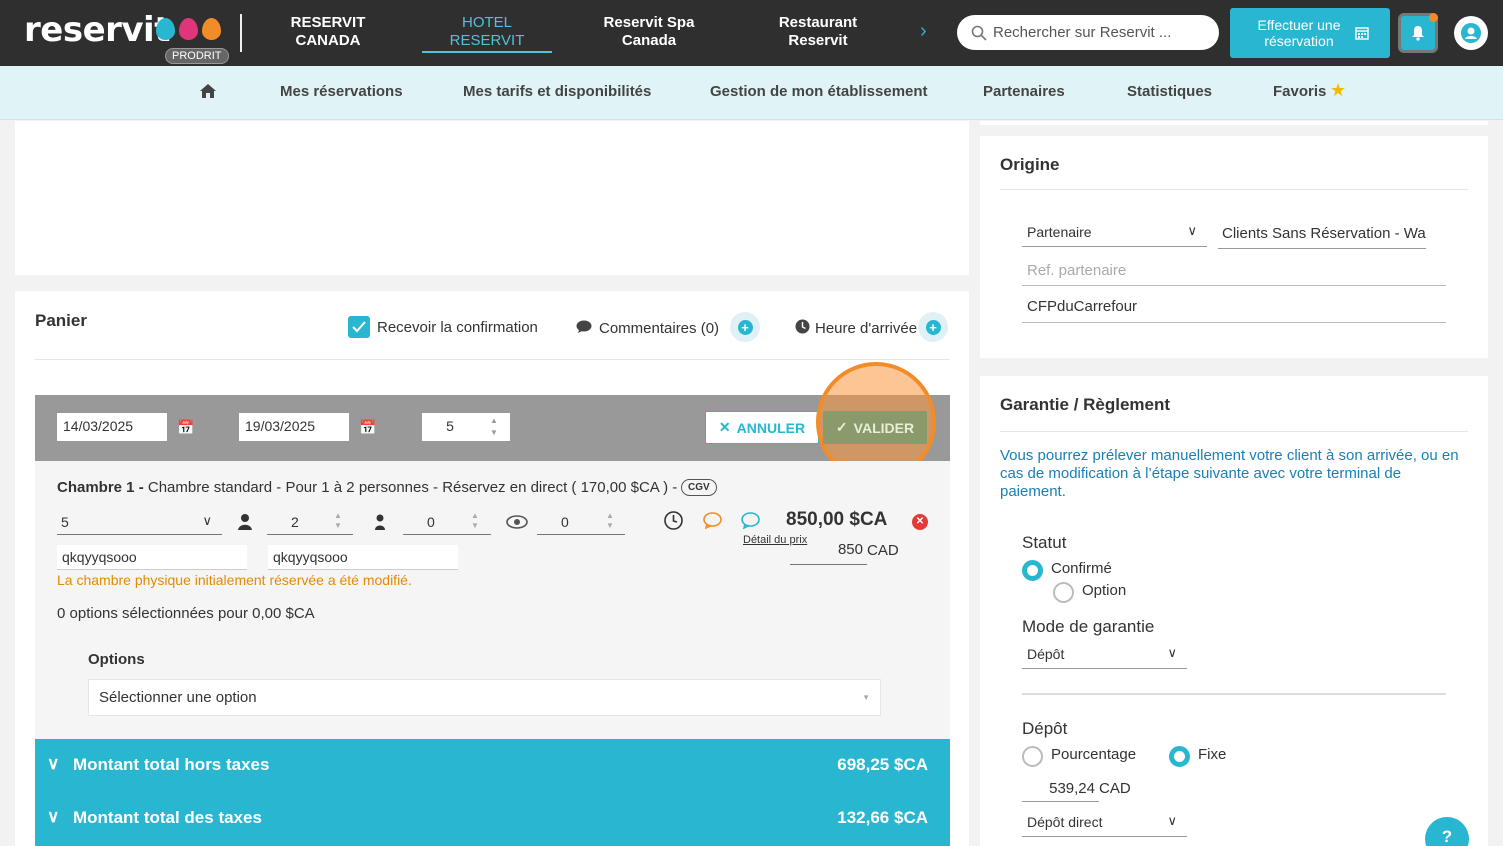  Describe the element at coordinates (186, 613) in the screenshot. I see `options-summary: 0 options sélectionnées pour 0,00 $CA` at that location.